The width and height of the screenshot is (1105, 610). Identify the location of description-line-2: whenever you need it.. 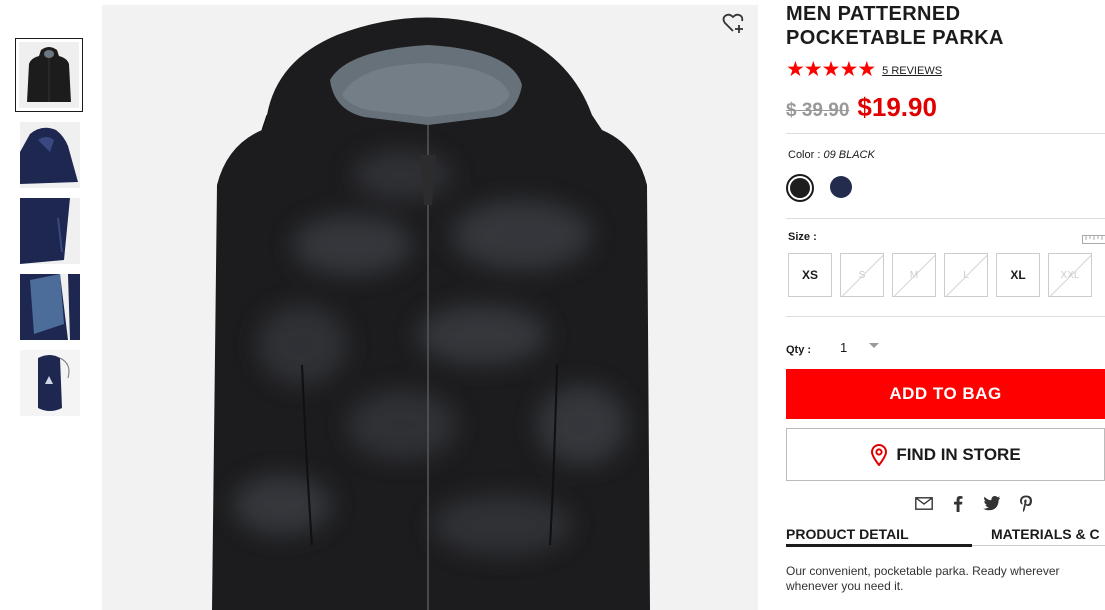
(845, 586).